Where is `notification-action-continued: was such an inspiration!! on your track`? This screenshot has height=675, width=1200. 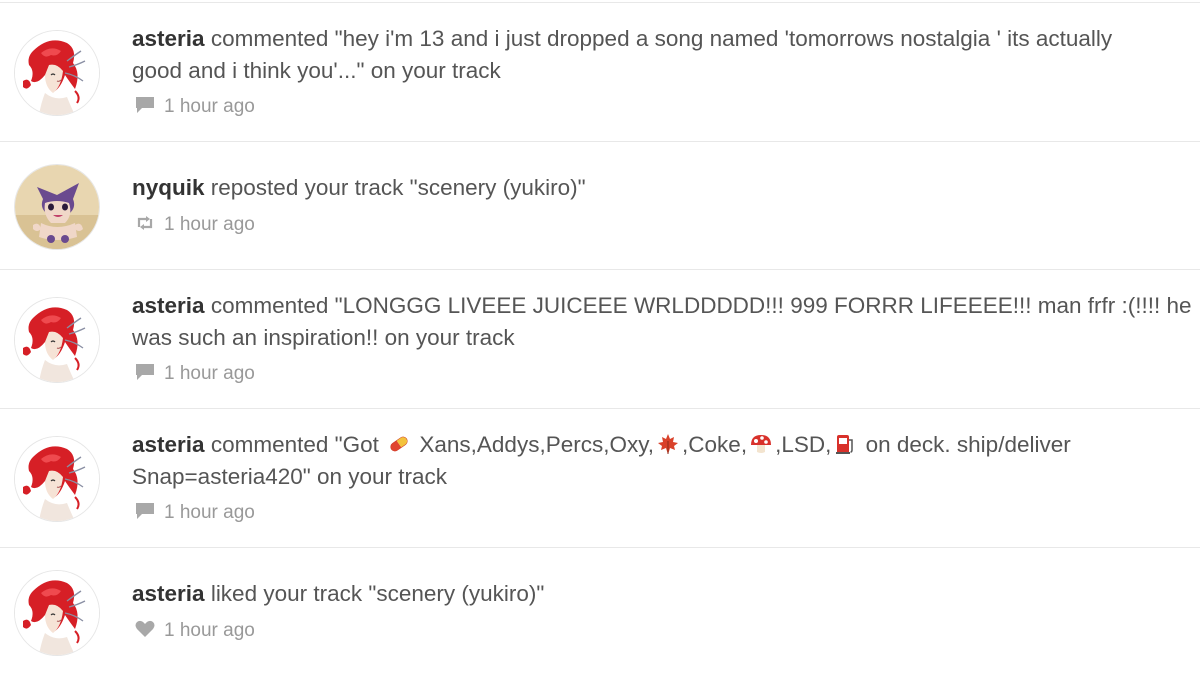 notification-action-continued: was such an inspiration!! on your track is located at coordinates (323, 337).